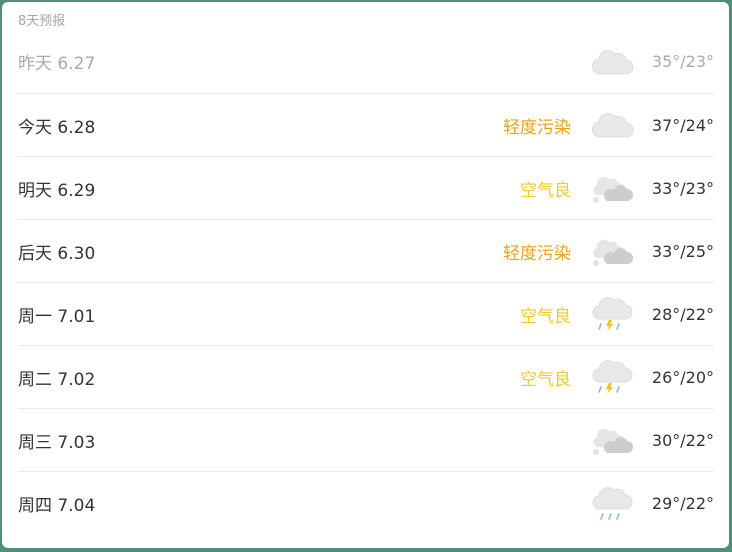  What do you see at coordinates (682, 251) in the screenshot?
I see `temperature-range: 33°/25°` at bounding box center [682, 251].